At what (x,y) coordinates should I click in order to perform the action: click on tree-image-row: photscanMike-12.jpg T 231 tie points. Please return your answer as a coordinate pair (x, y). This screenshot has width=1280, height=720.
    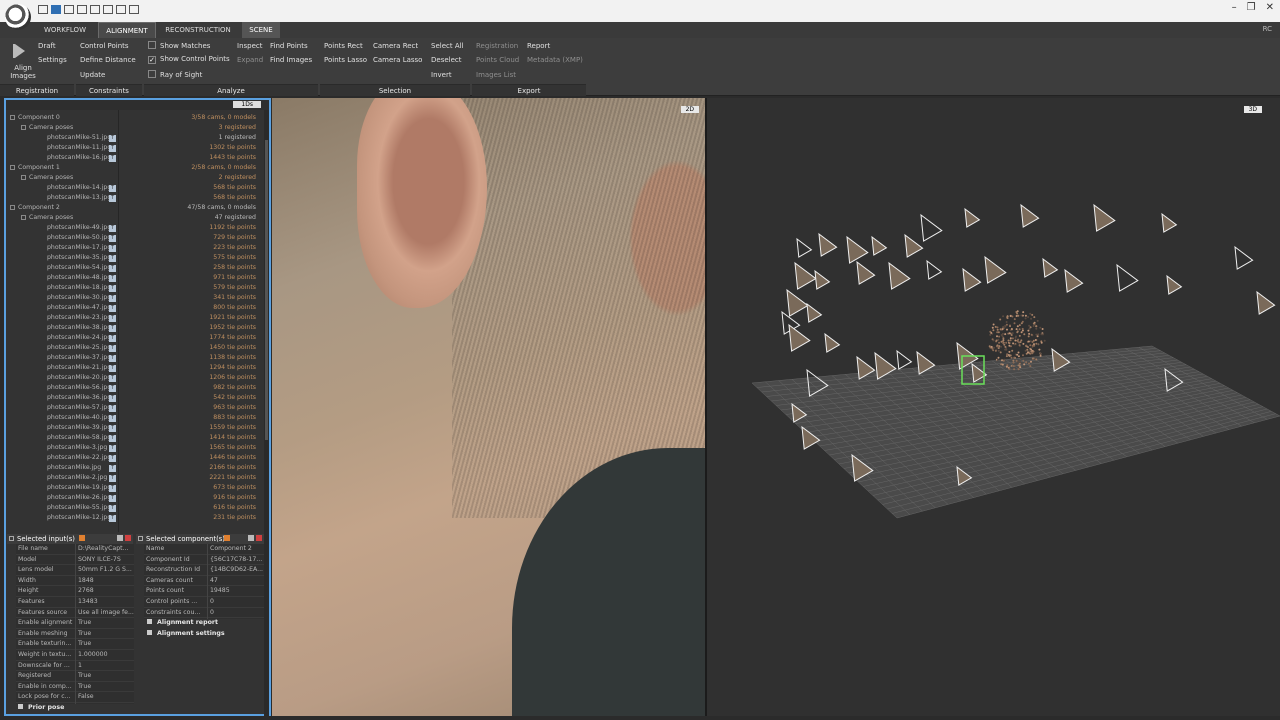
    Looking at the image, I should click on (136, 518).